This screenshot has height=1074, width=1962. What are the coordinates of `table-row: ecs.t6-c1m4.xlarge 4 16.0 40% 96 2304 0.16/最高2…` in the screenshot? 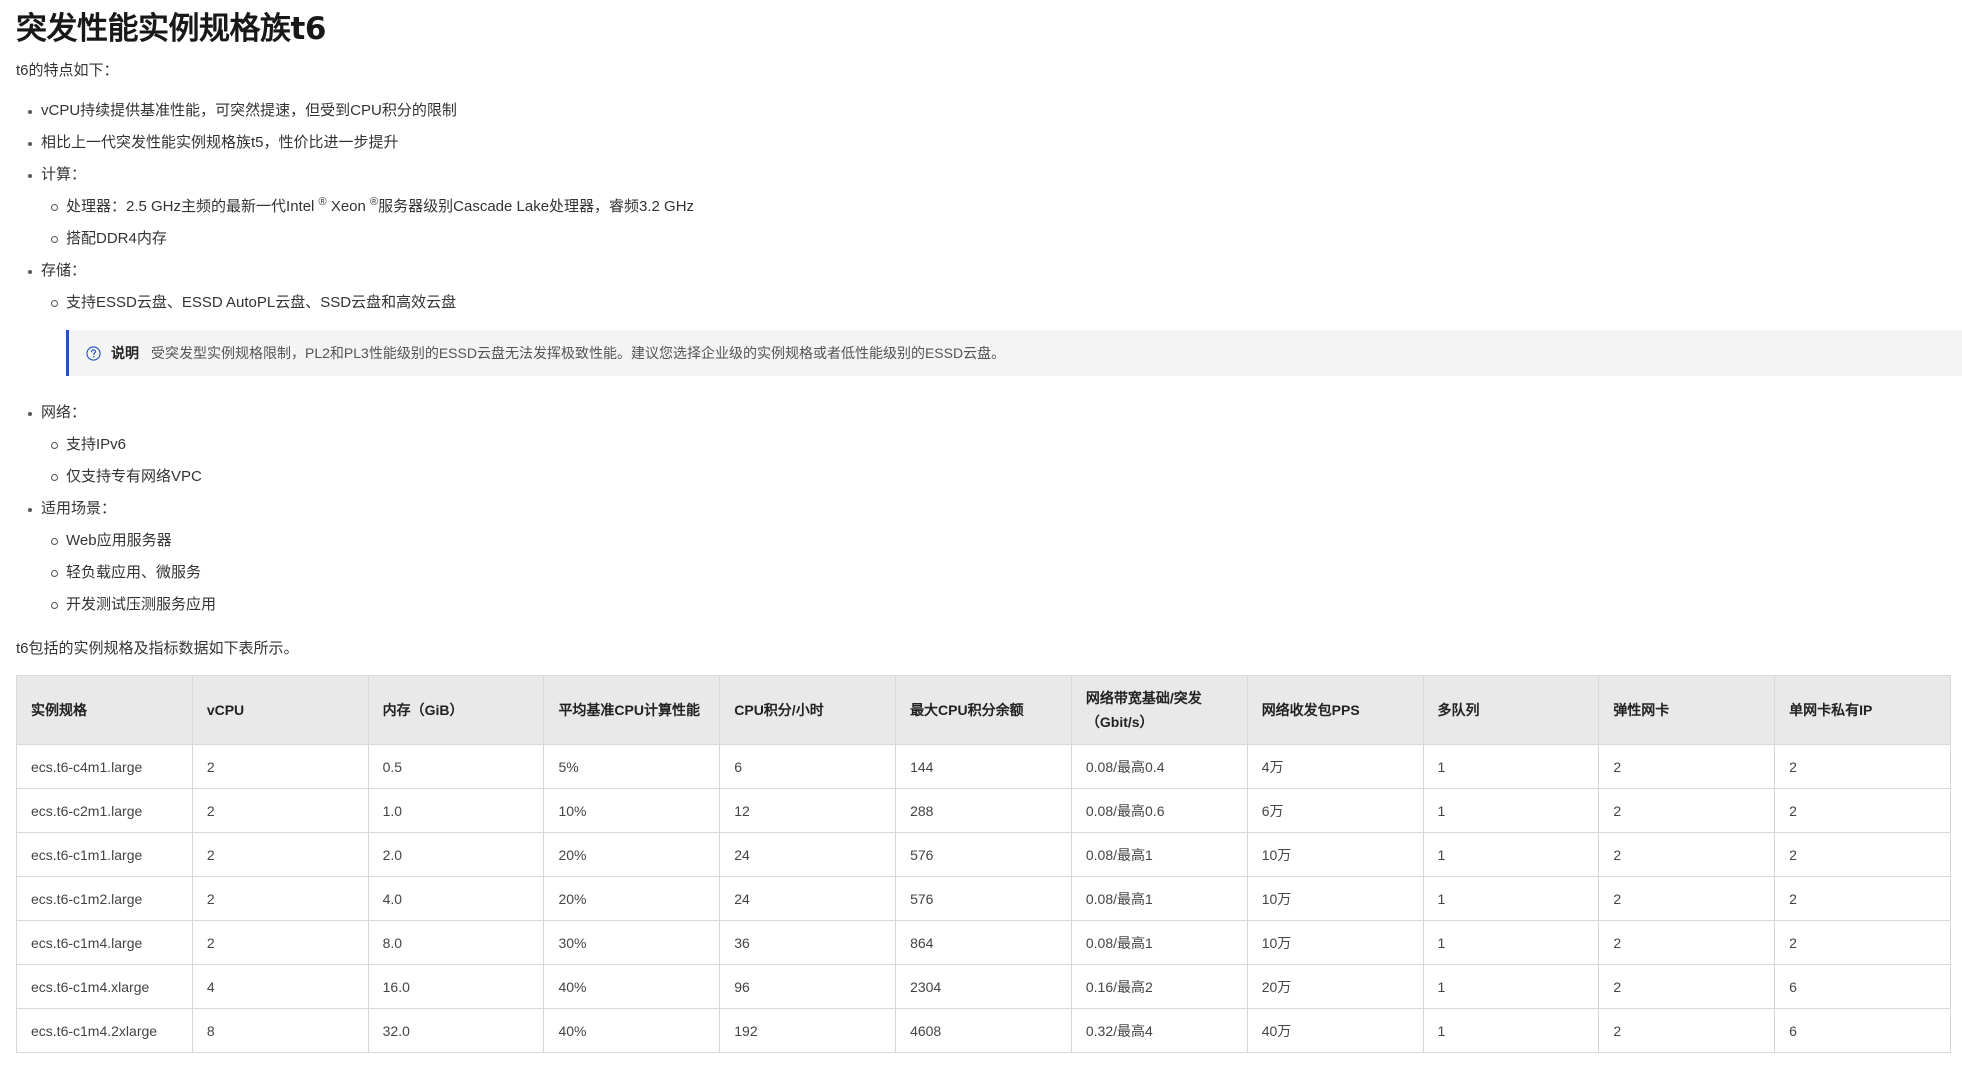 It's located at (983, 986).